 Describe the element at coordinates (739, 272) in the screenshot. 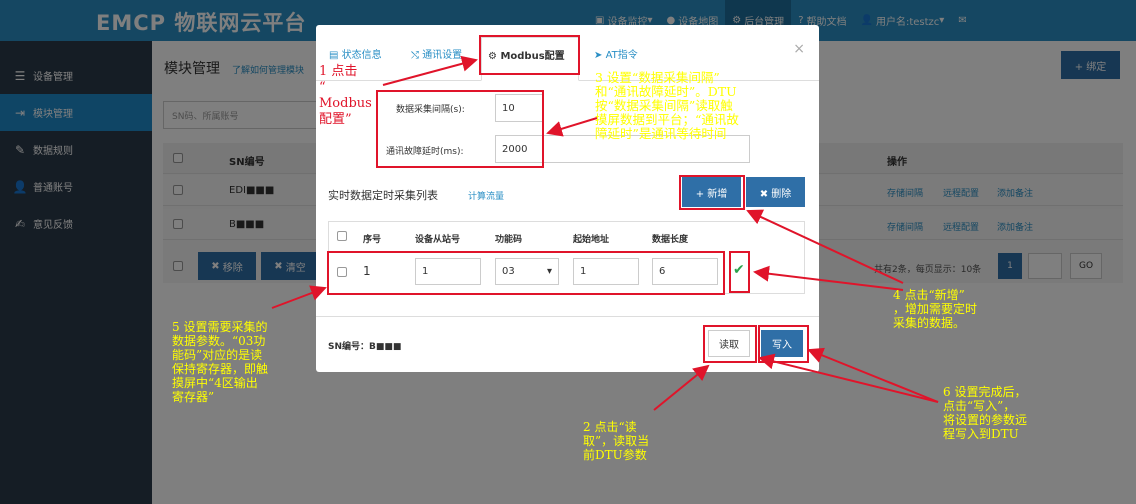

I see `highlight-check` at that location.